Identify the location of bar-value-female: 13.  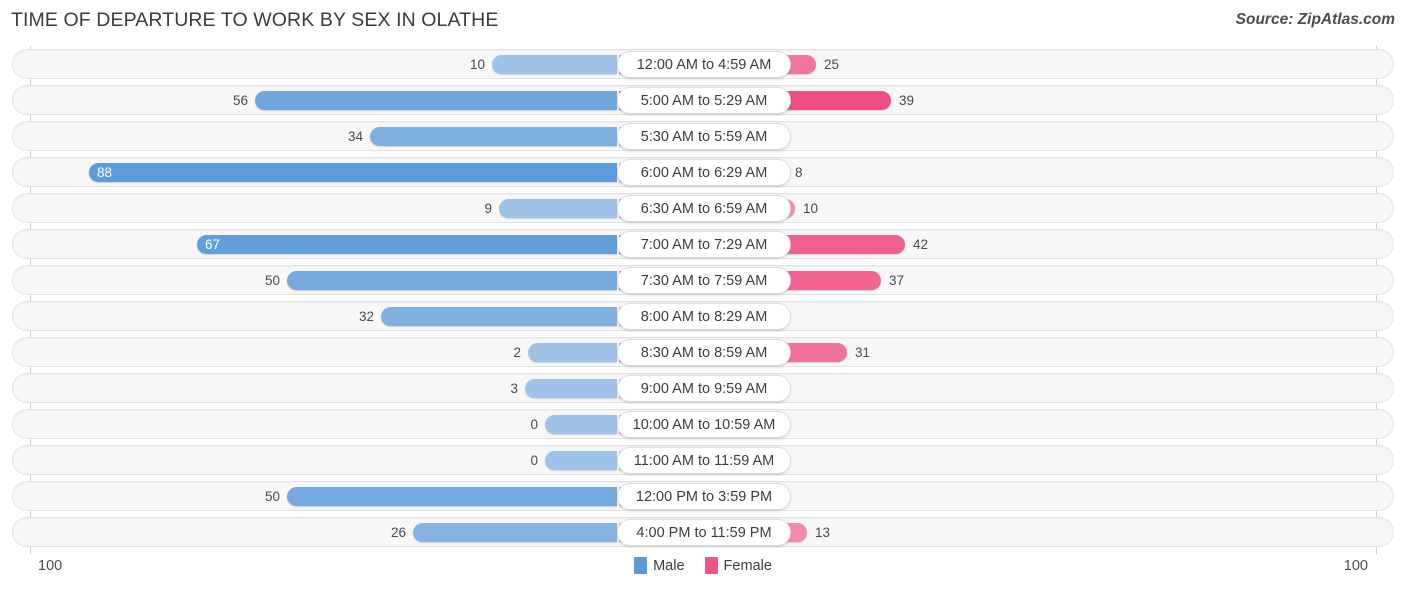
(823, 532).